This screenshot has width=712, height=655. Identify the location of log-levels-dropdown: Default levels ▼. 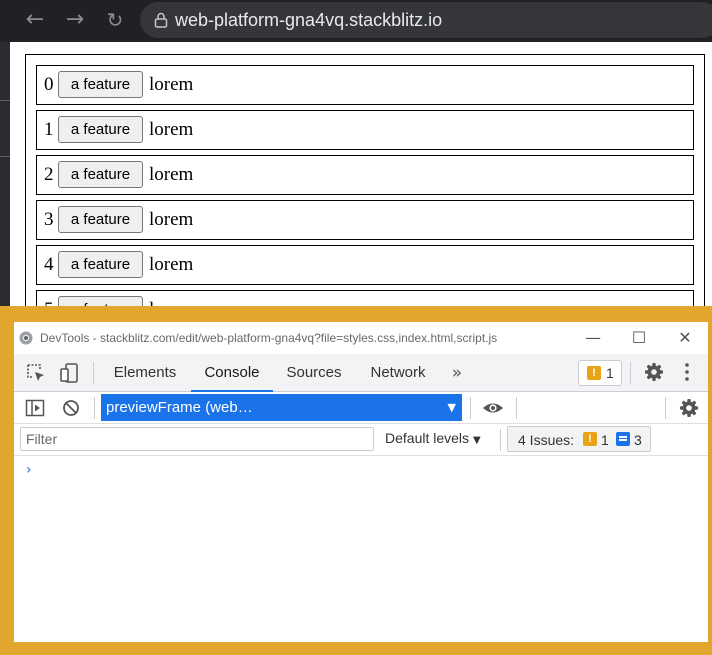
(433, 438).